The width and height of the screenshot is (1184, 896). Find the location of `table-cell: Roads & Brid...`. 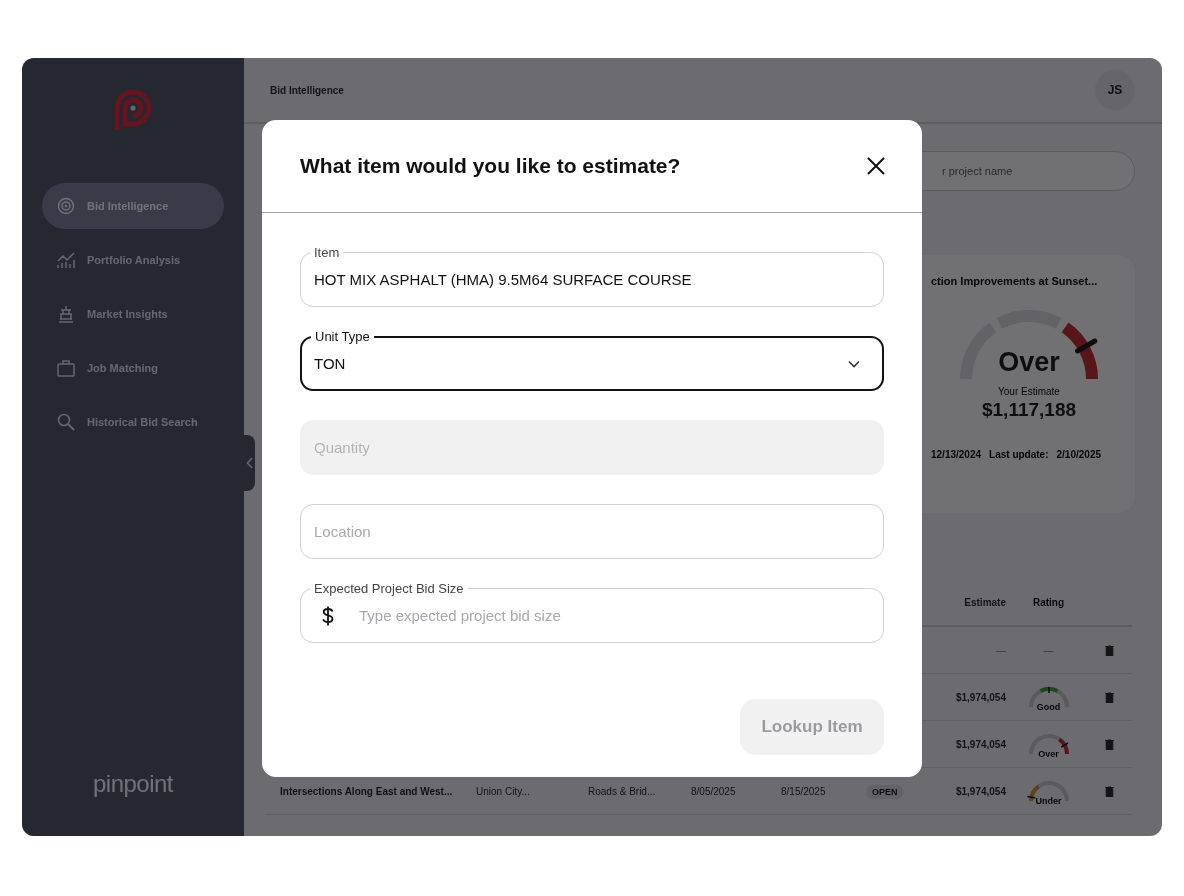

table-cell: Roads & Brid... is located at coordinates (622, 791).